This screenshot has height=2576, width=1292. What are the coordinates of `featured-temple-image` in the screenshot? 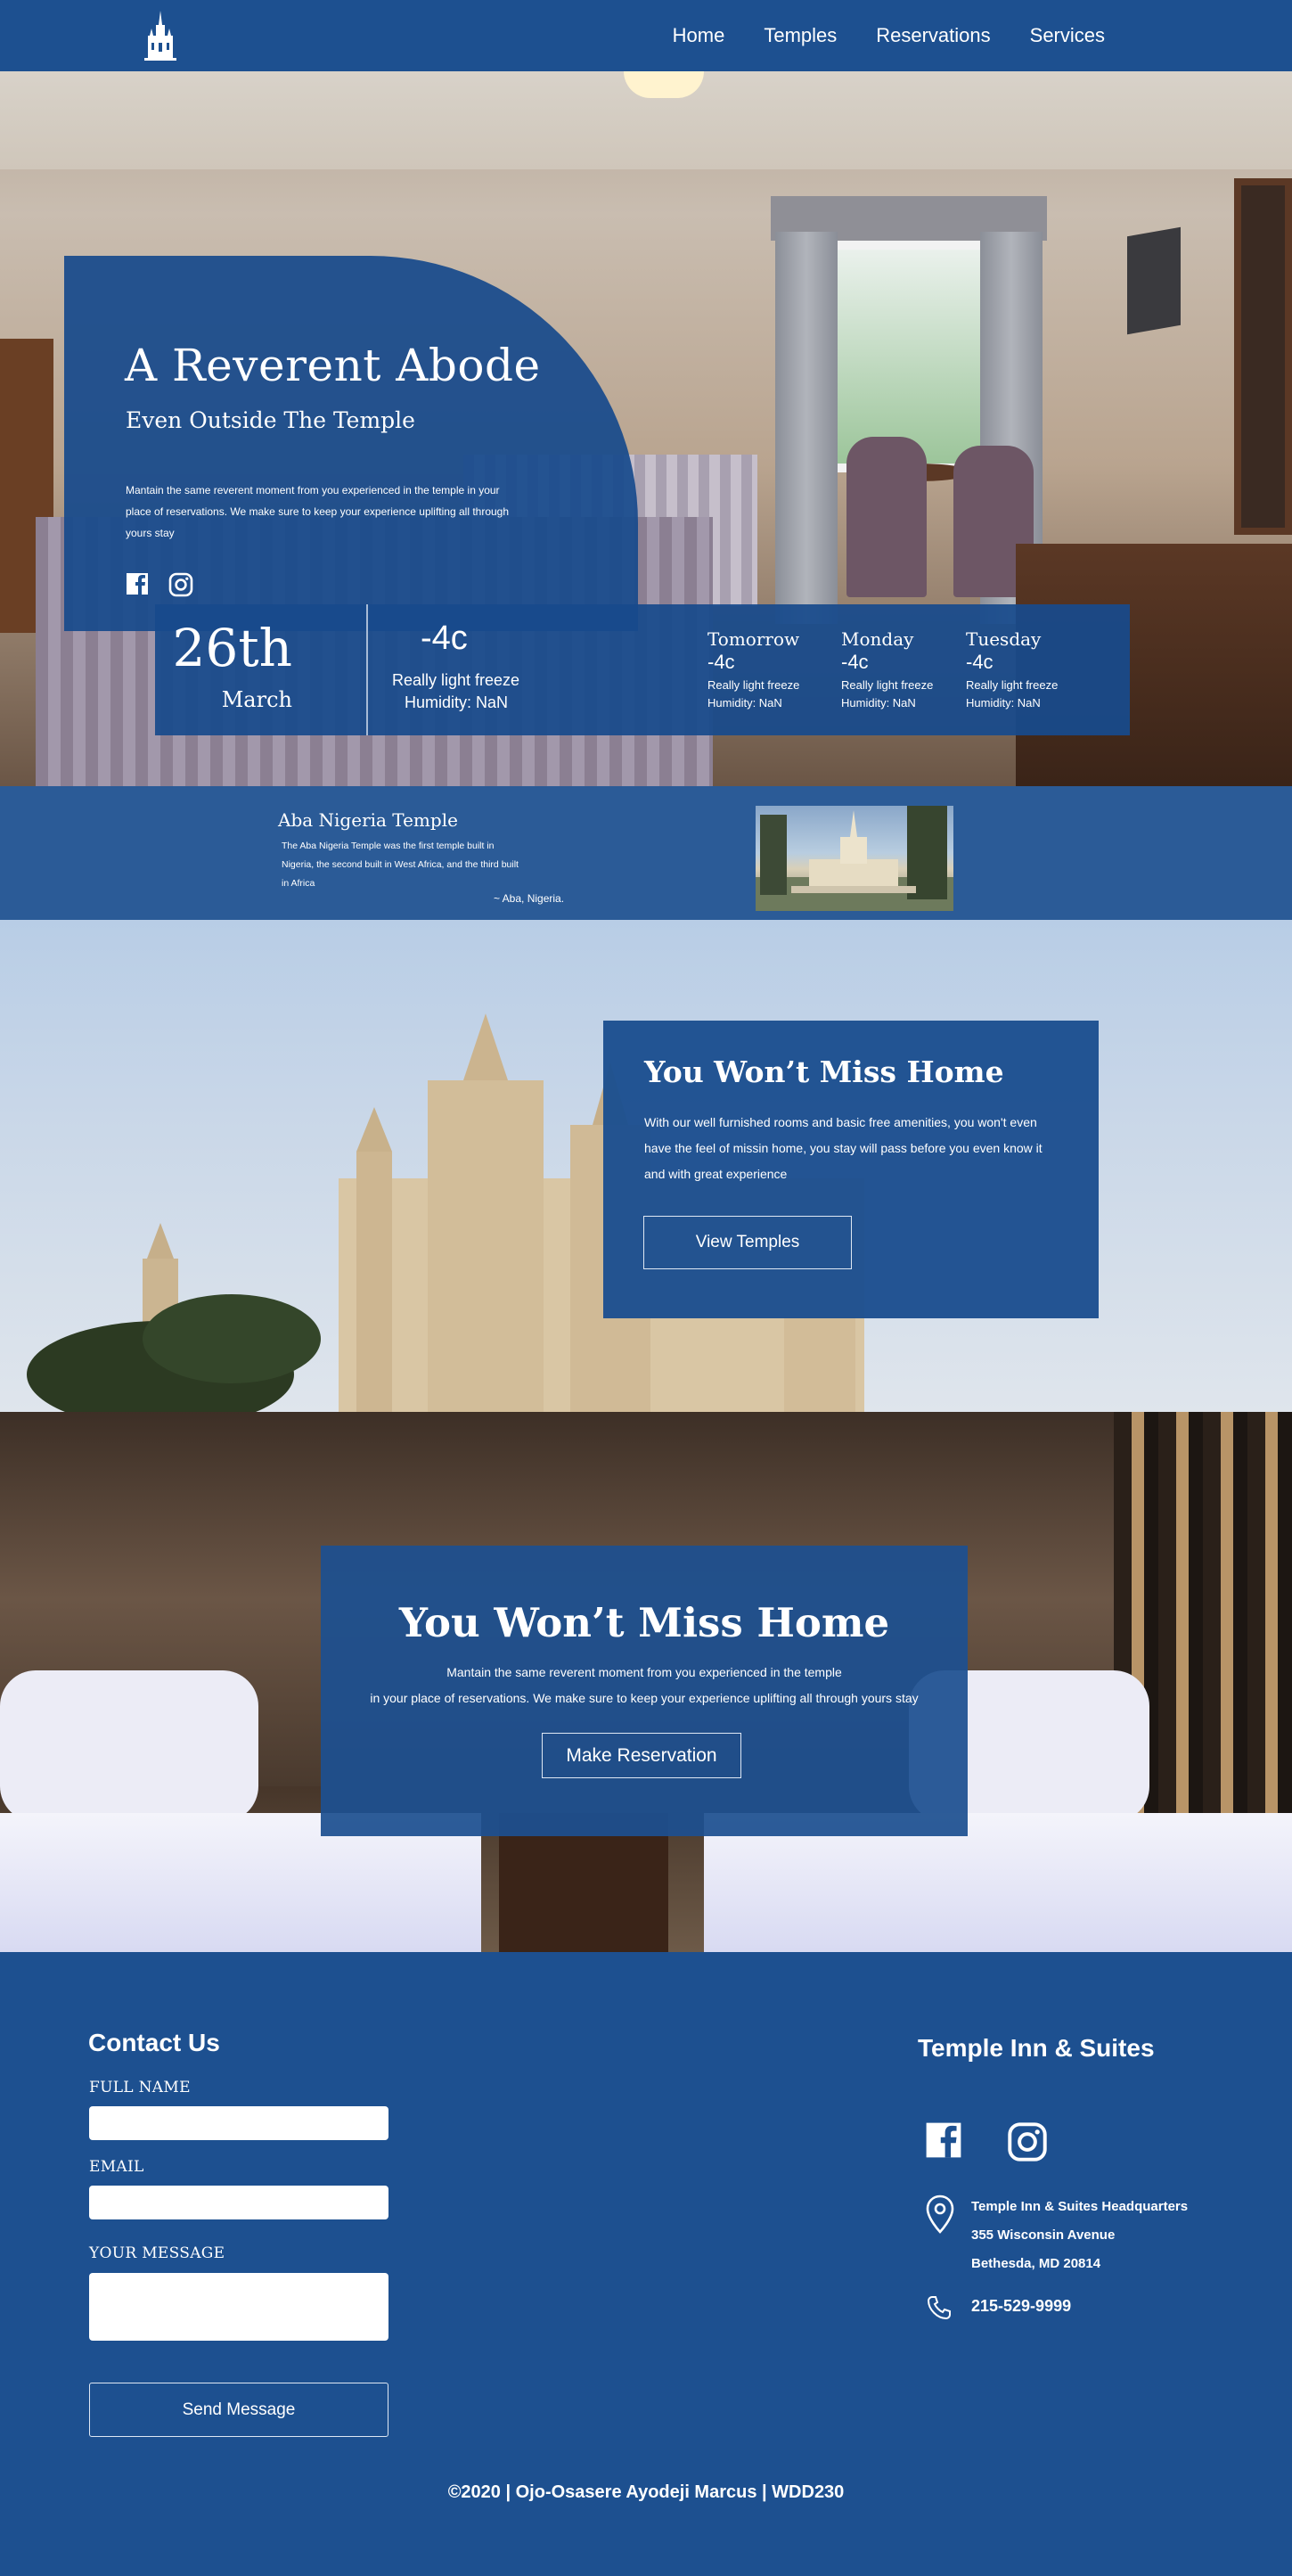 It's located at (855, 858).